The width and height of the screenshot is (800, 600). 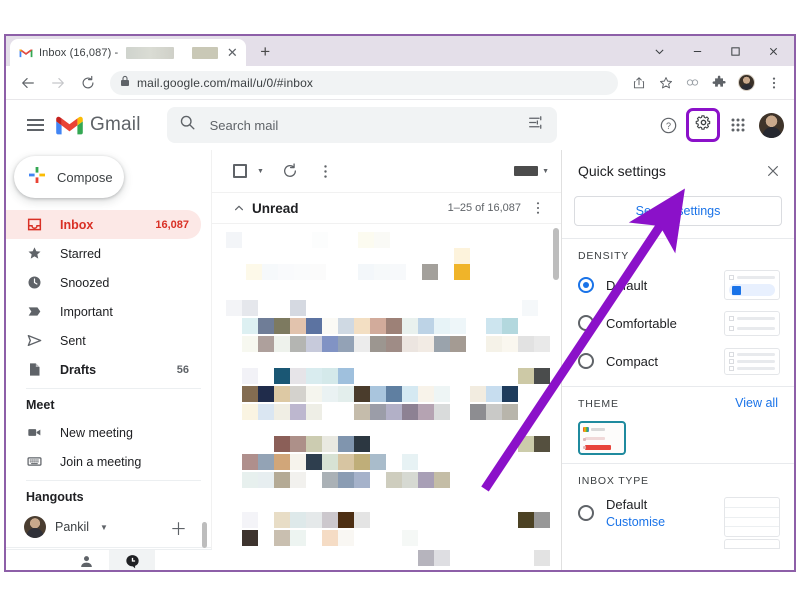 What do you see at coordinates (96, 432) in the screenshot?
I see `sidebar-label-new-meeting: New meeting` at bounding box center [96, 432].